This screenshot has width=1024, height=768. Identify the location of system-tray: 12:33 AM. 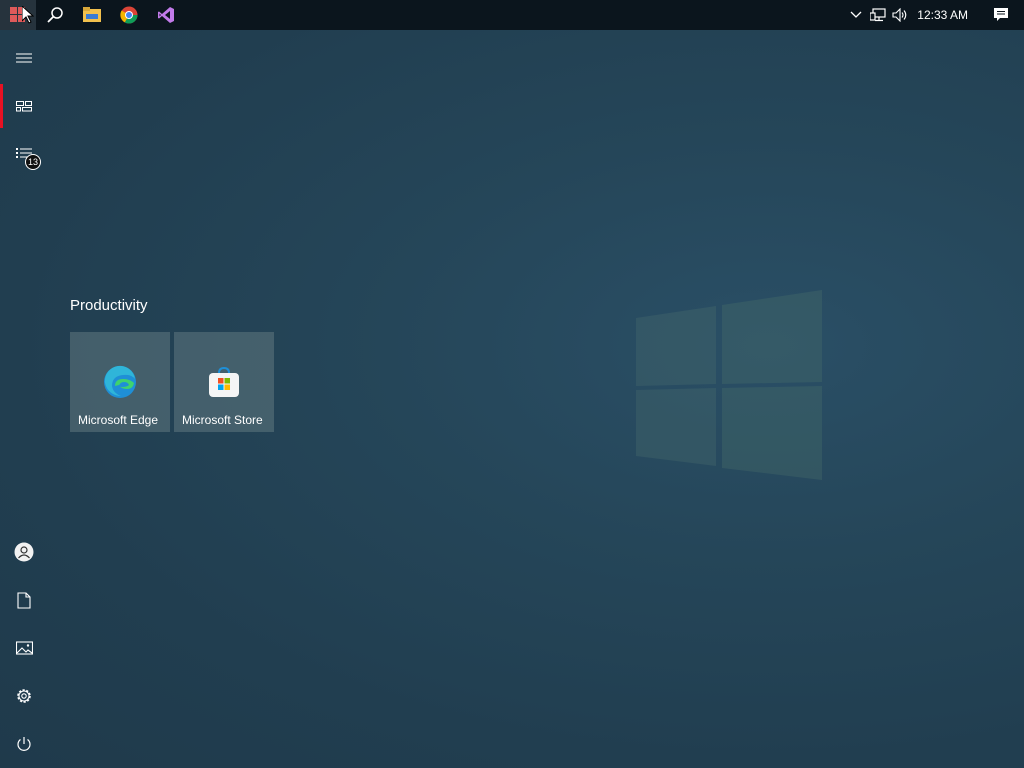
(934, 15).